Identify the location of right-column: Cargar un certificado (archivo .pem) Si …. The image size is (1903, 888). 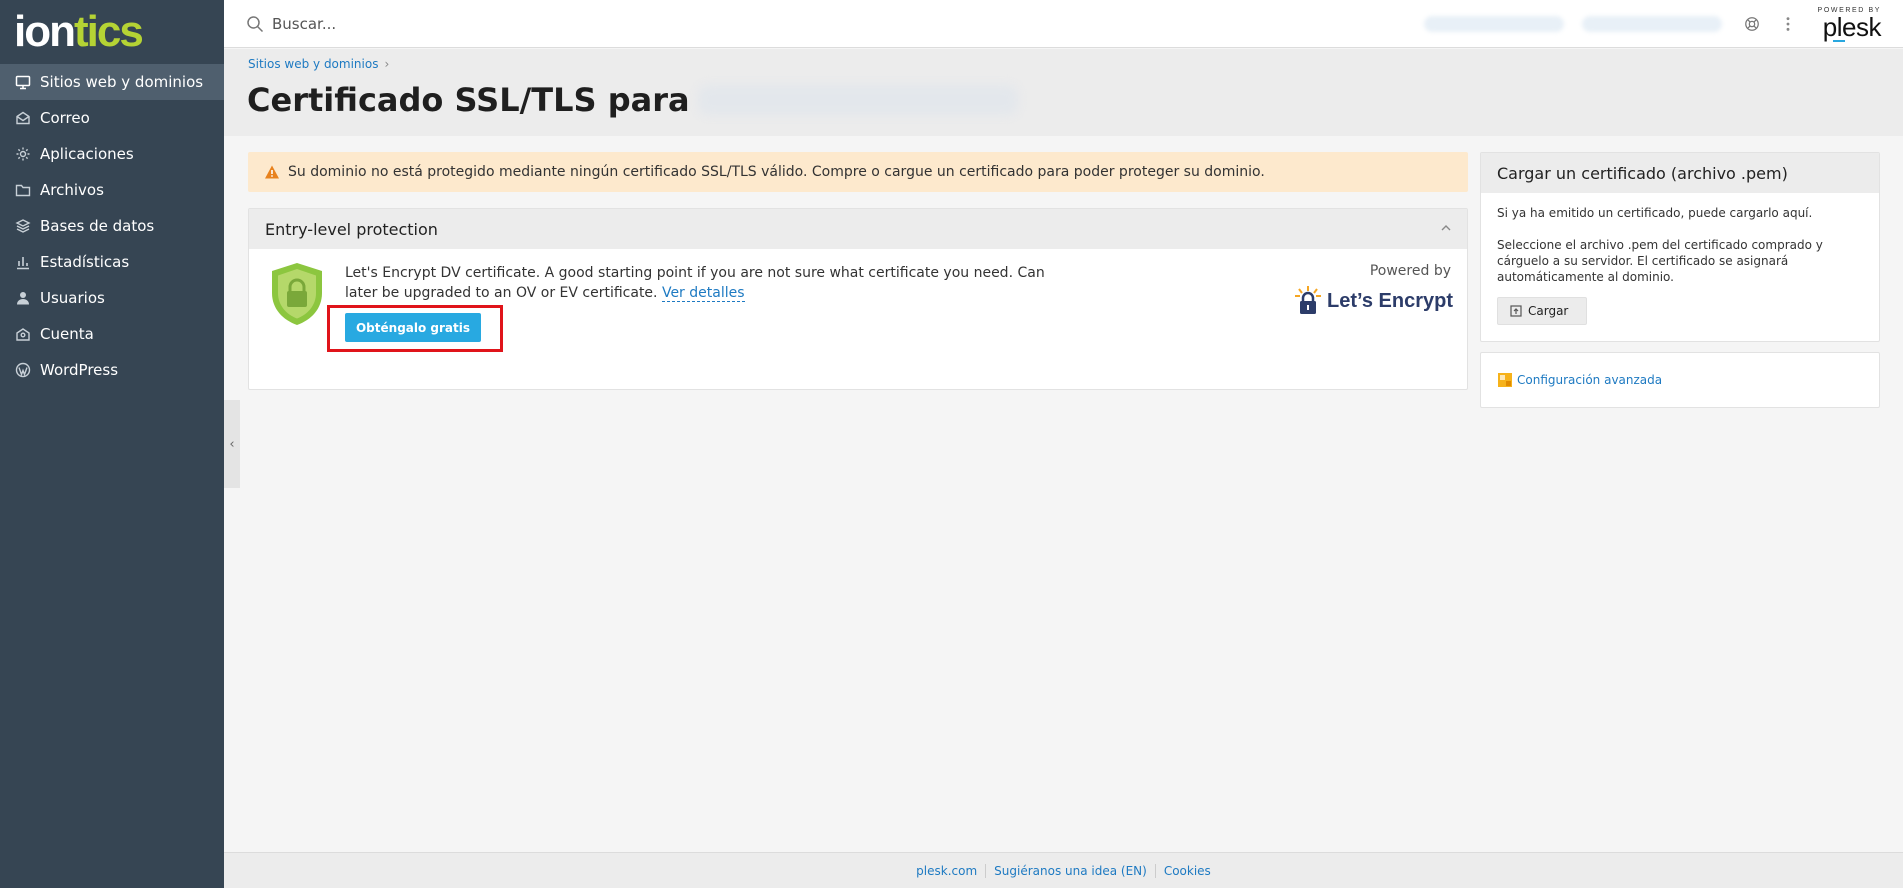
(1680, 280).